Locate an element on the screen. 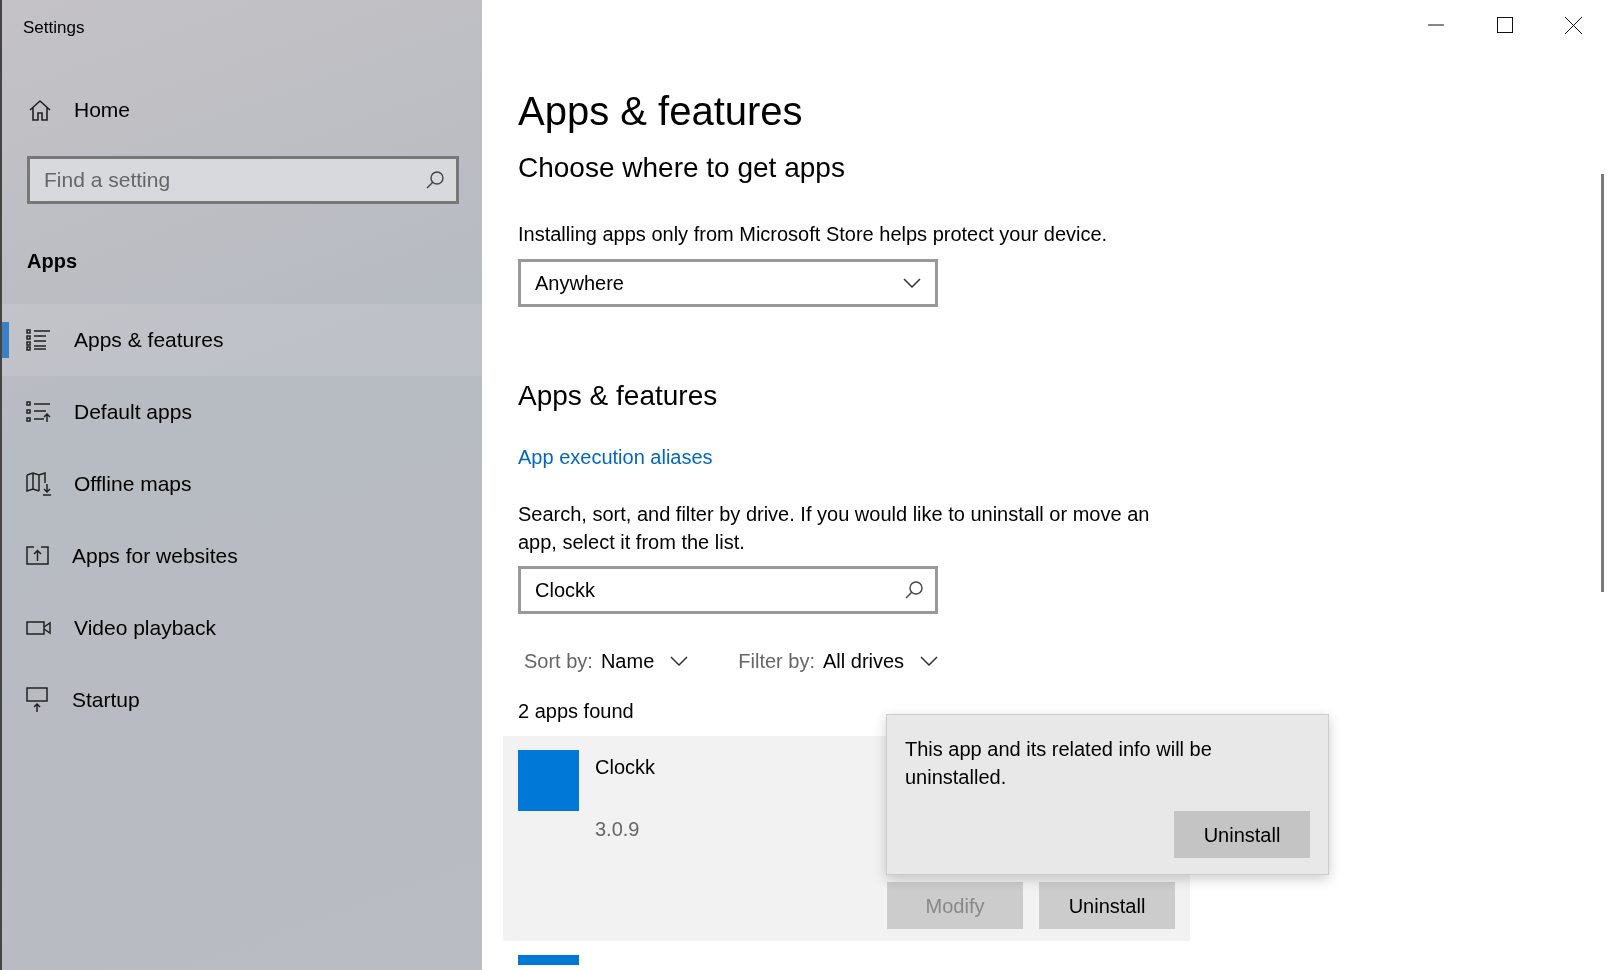  section-heading: Apps & features is located at coordinates (618, 395).